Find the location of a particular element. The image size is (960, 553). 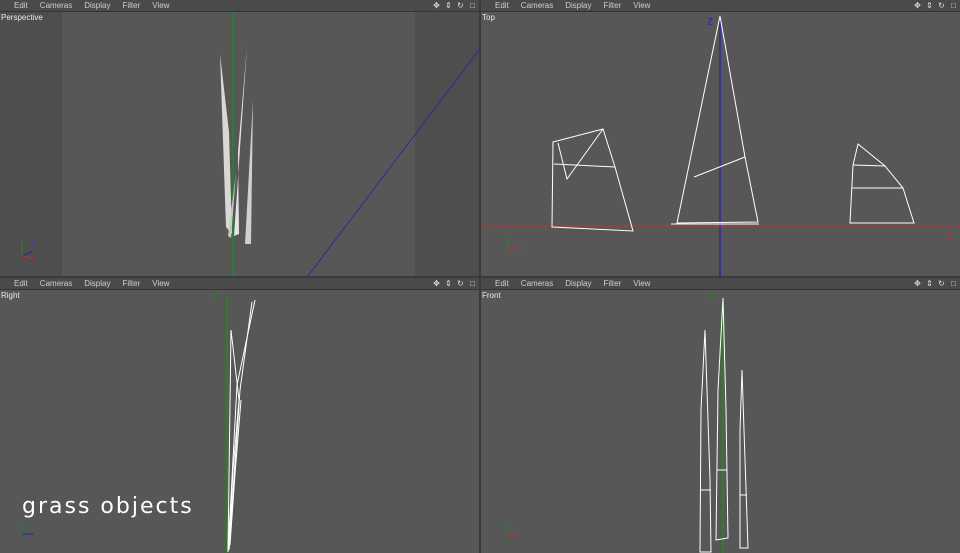

viewport-label-perspective: Perspective is located at coordinates (22, 17).